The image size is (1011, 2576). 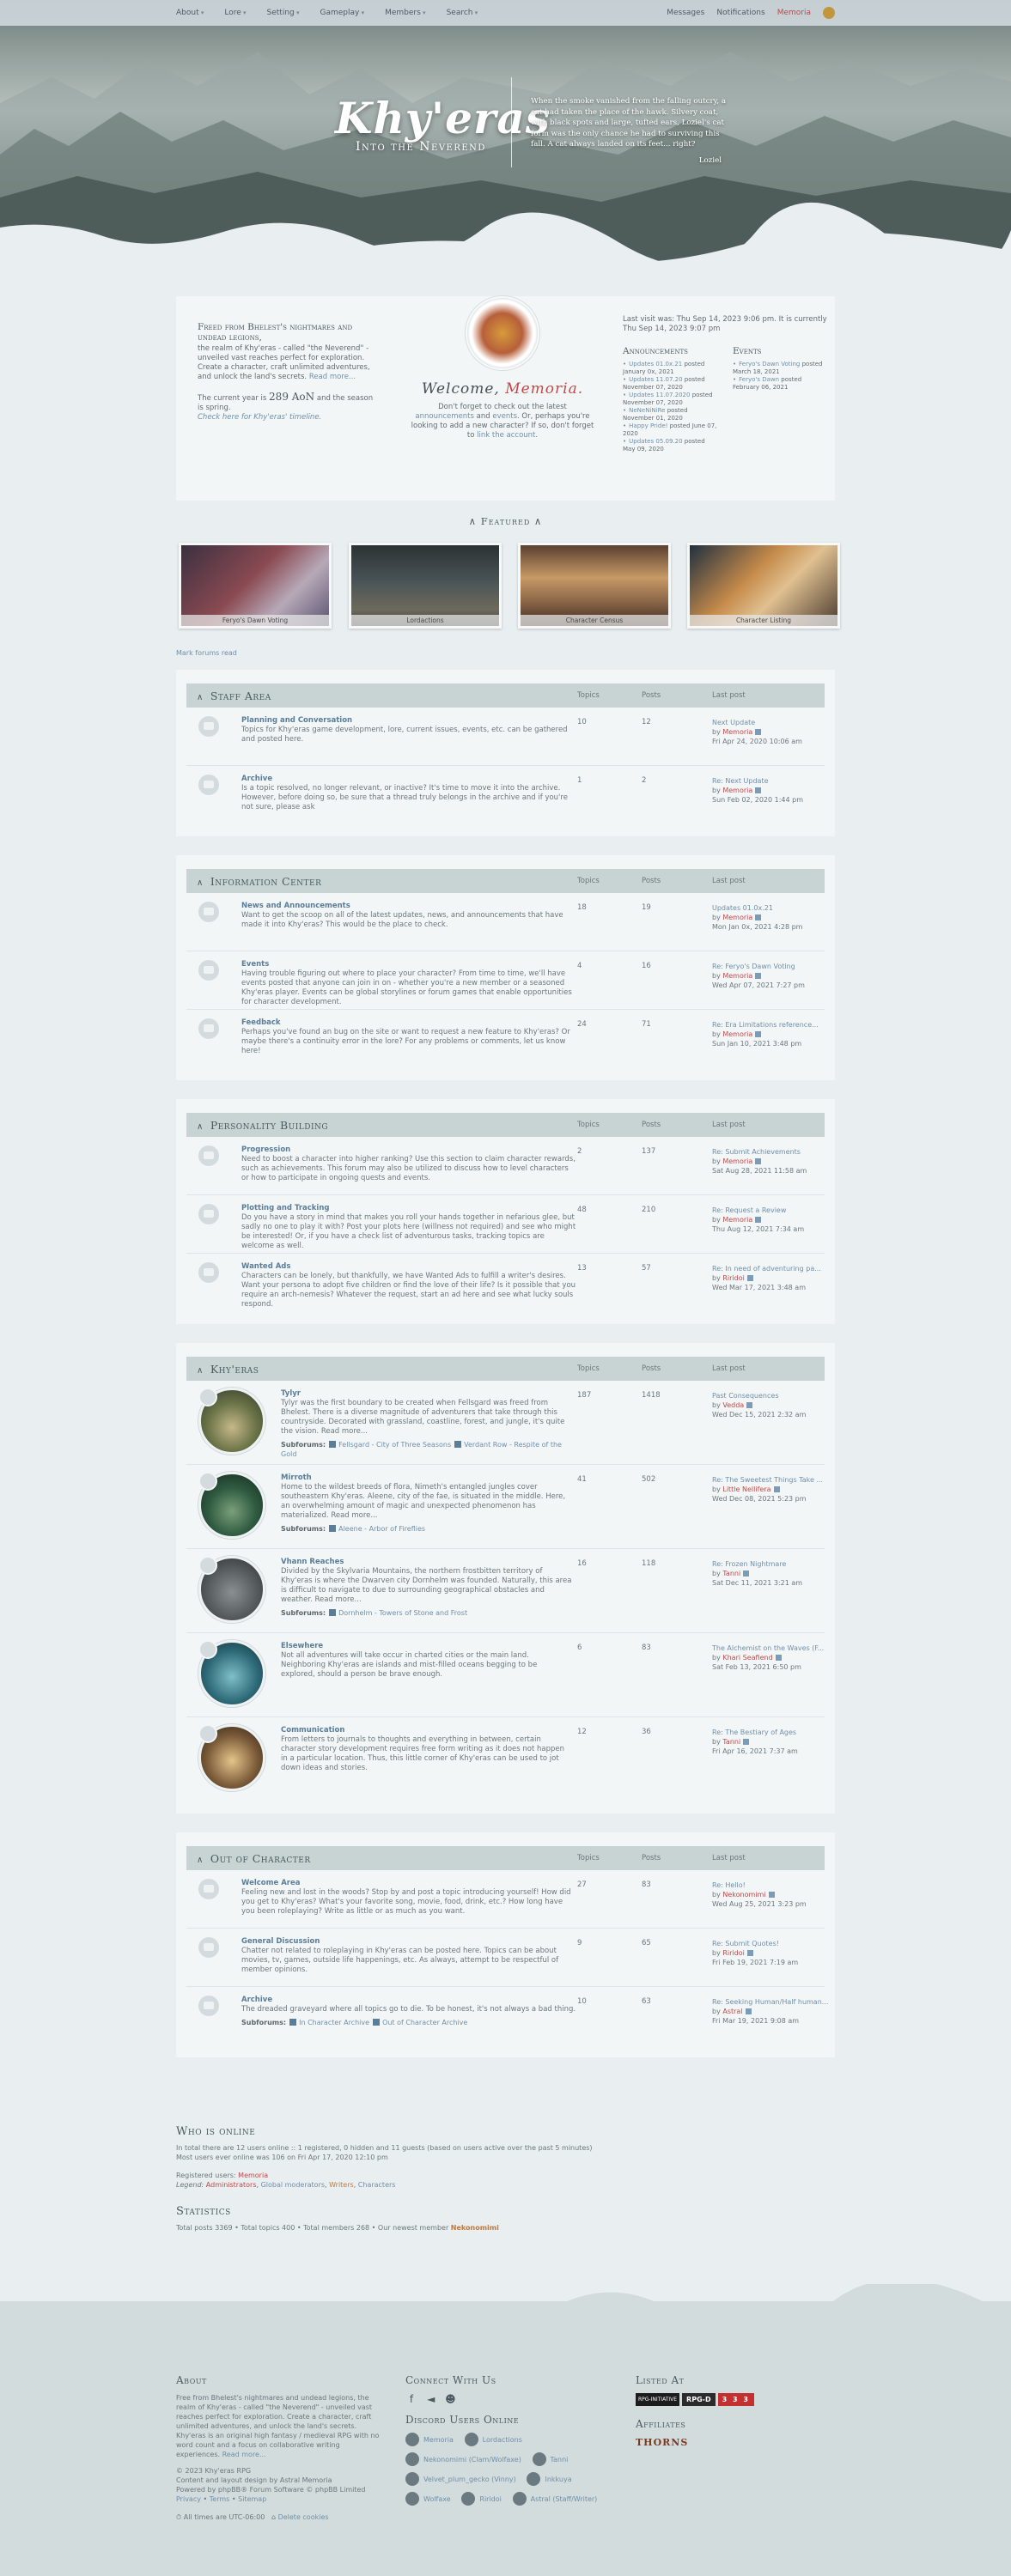 I want to click on last-post-title-link: Re: Feryo's Dawn Voting, so click(x=776, y=966).